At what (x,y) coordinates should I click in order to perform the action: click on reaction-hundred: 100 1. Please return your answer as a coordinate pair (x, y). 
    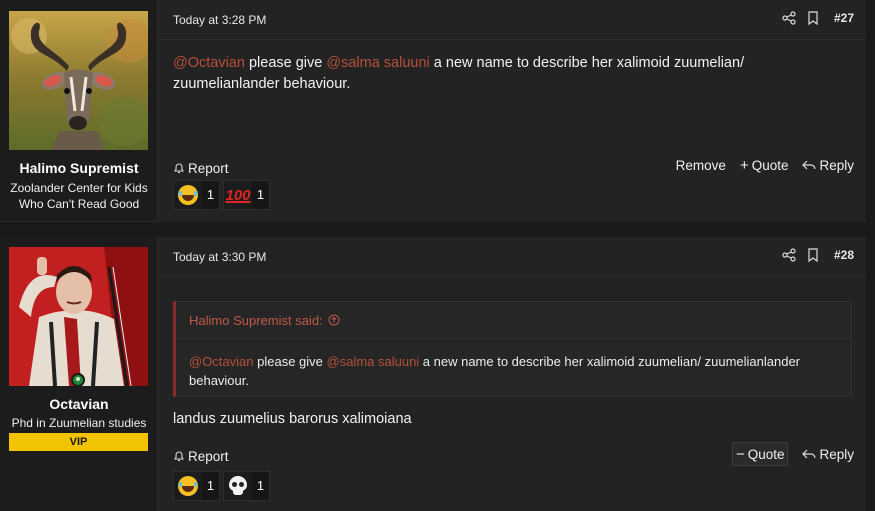
    Looking at the image, I should click on (246, 195).